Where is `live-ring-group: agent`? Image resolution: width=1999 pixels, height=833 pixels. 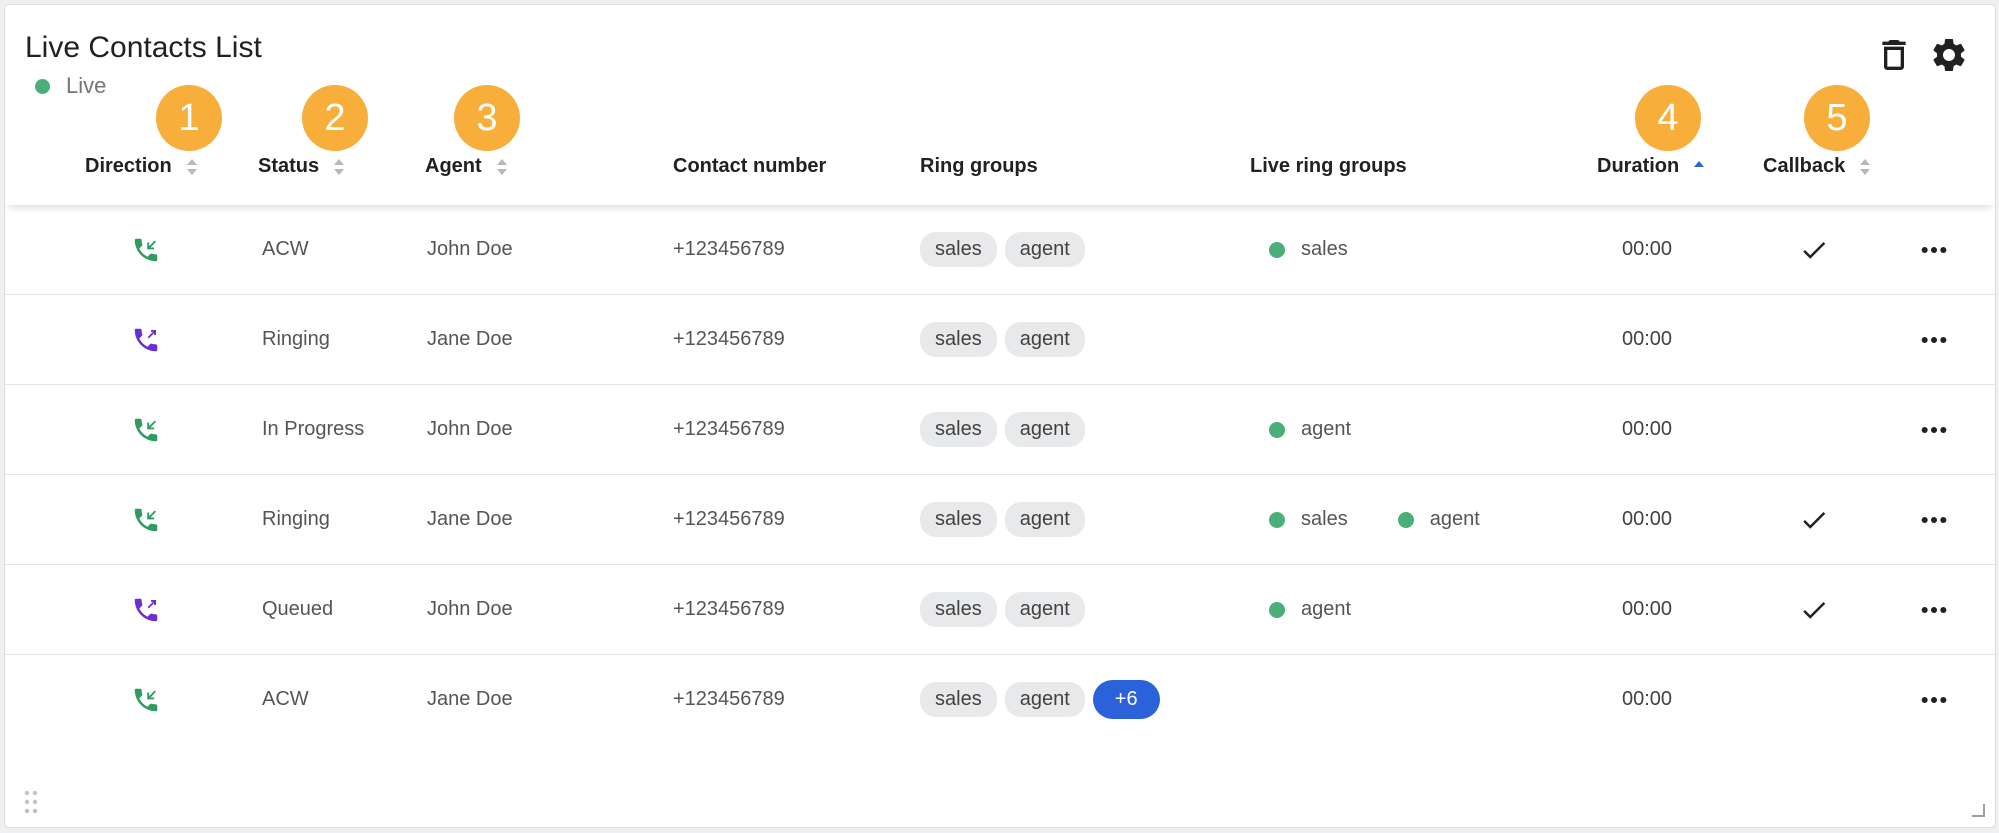
live-ring-group: agent is located at coordinates (1438, 519).